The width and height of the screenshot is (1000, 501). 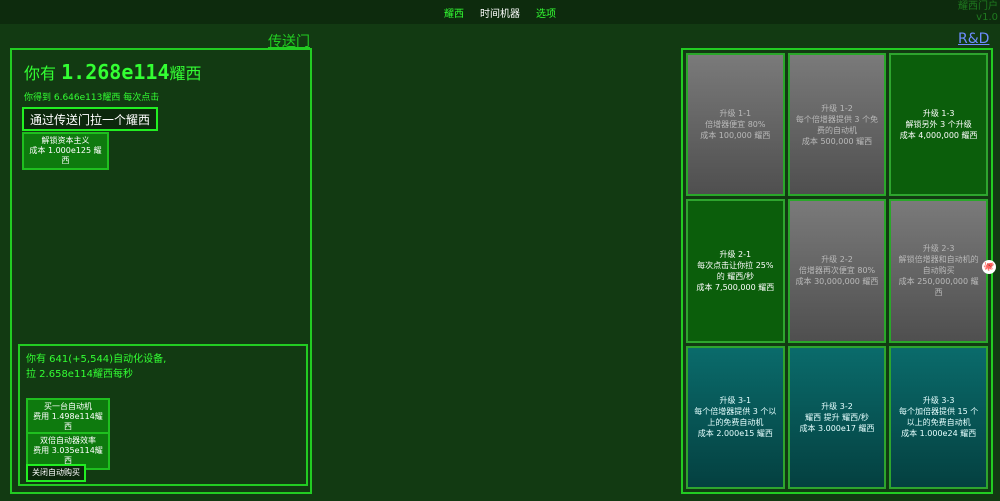 I want to click on upgrade-1-2: 升级 1-2 每个倍增器提供 3 个免费的自动机 成本 500,000 耀西, so click(x=837, y=125).